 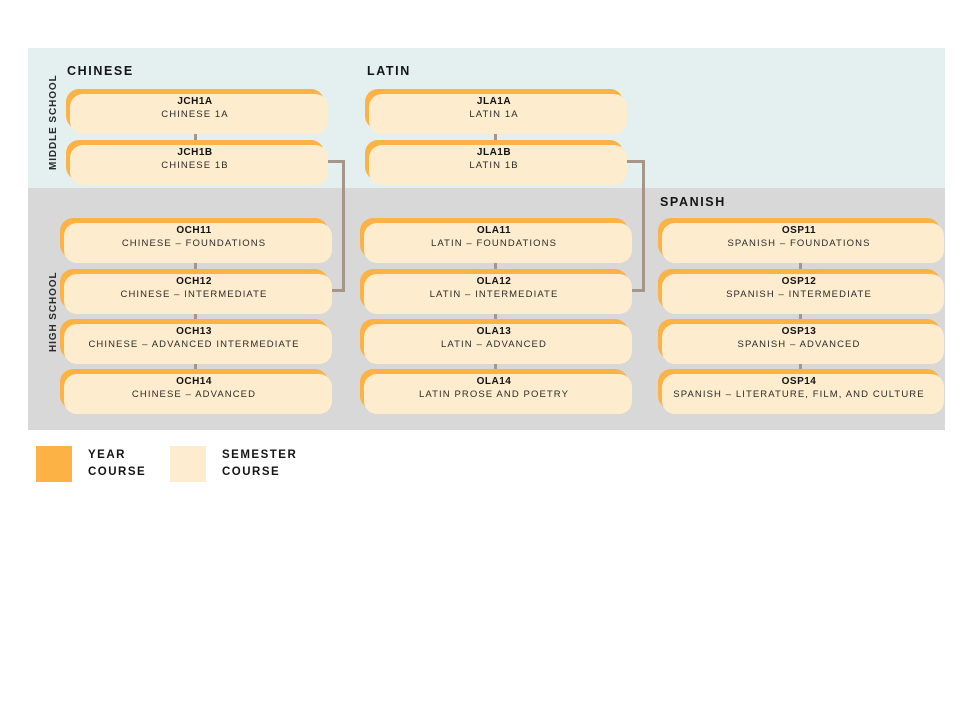 What do you see at coordinates (494, 281) in the screenshot?
I see `course-code: OLA12` at bounding box center [494, 281].